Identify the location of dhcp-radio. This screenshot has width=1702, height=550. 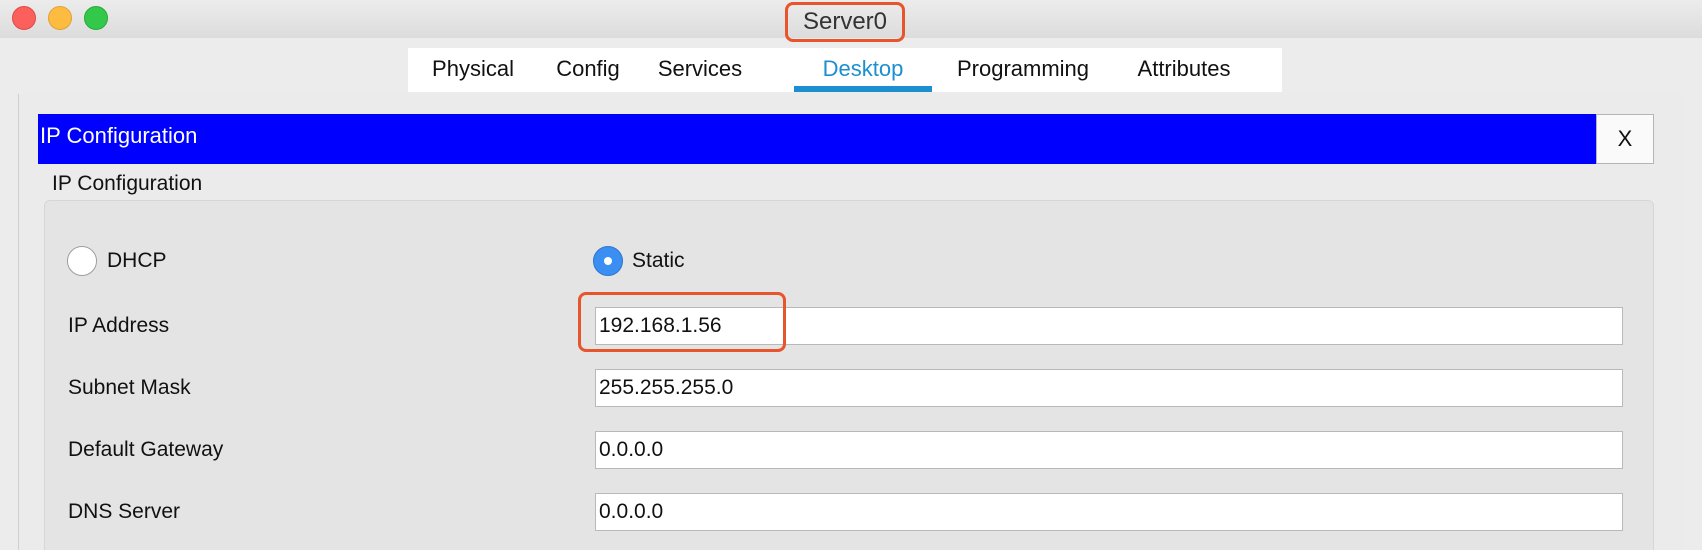
(82, 261).